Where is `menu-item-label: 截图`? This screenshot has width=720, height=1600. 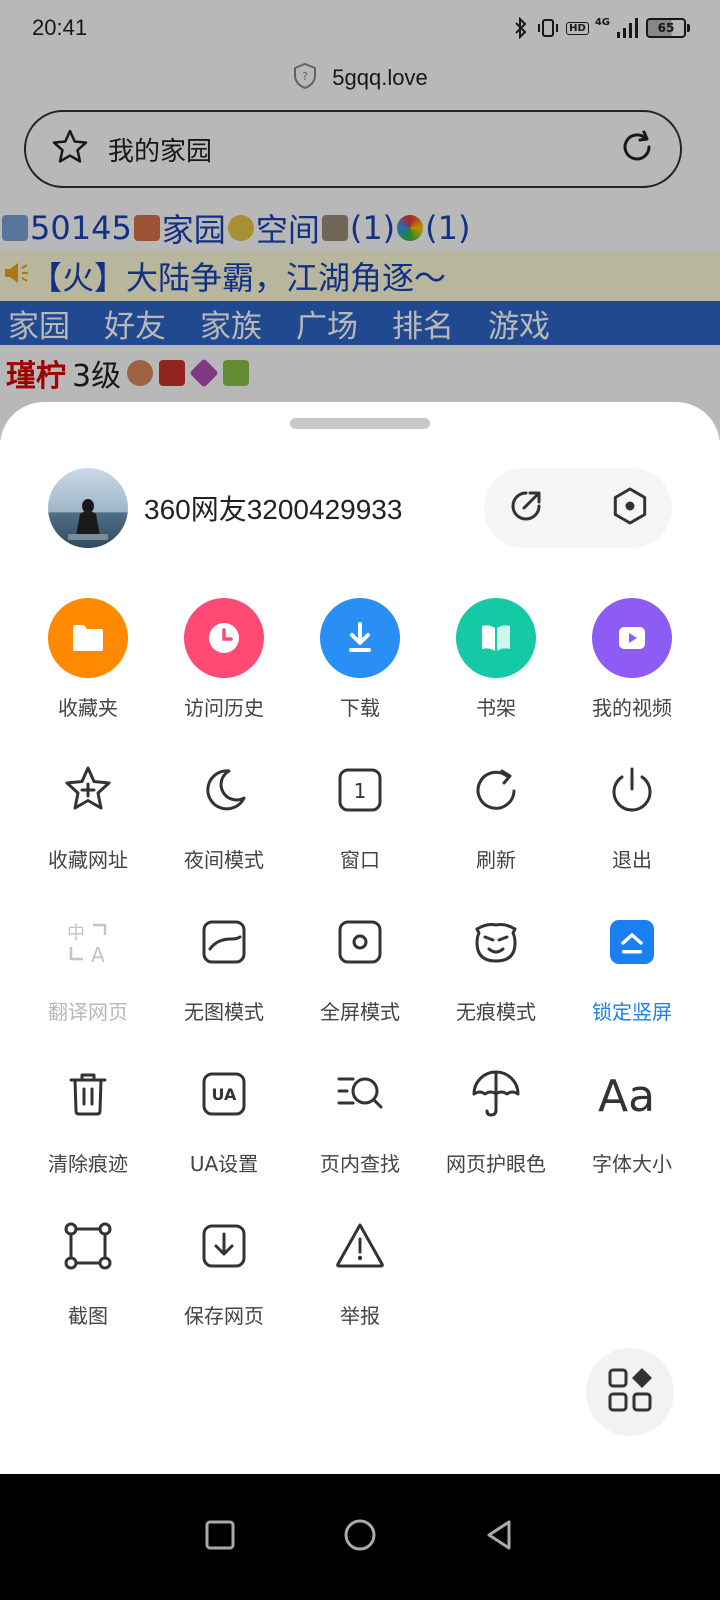 menu-item-label: 截图 is located at coordinates (88, 1316).